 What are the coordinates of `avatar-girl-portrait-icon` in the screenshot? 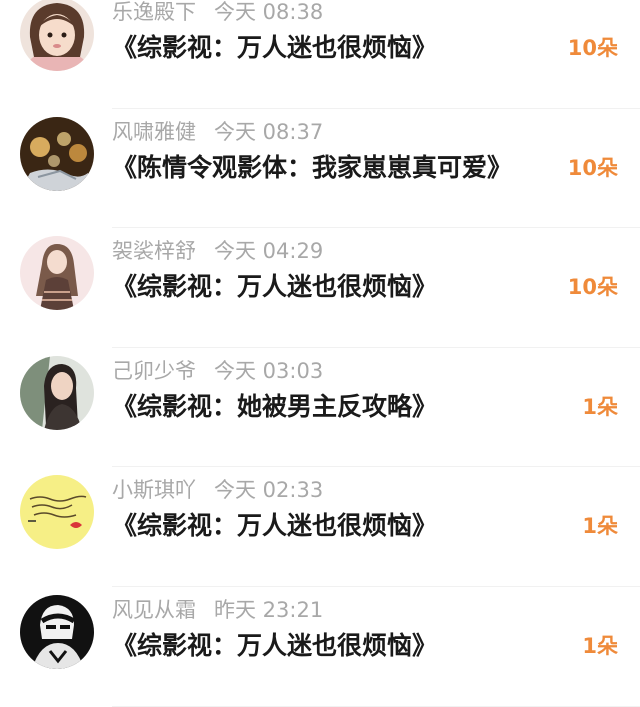 It's located at (57, 392).